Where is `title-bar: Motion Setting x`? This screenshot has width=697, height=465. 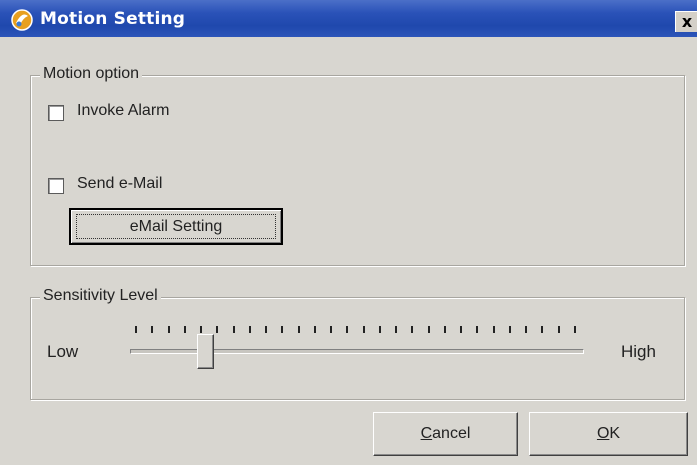
title-bar: Motion Setting x is located at coordinates (348, 18).